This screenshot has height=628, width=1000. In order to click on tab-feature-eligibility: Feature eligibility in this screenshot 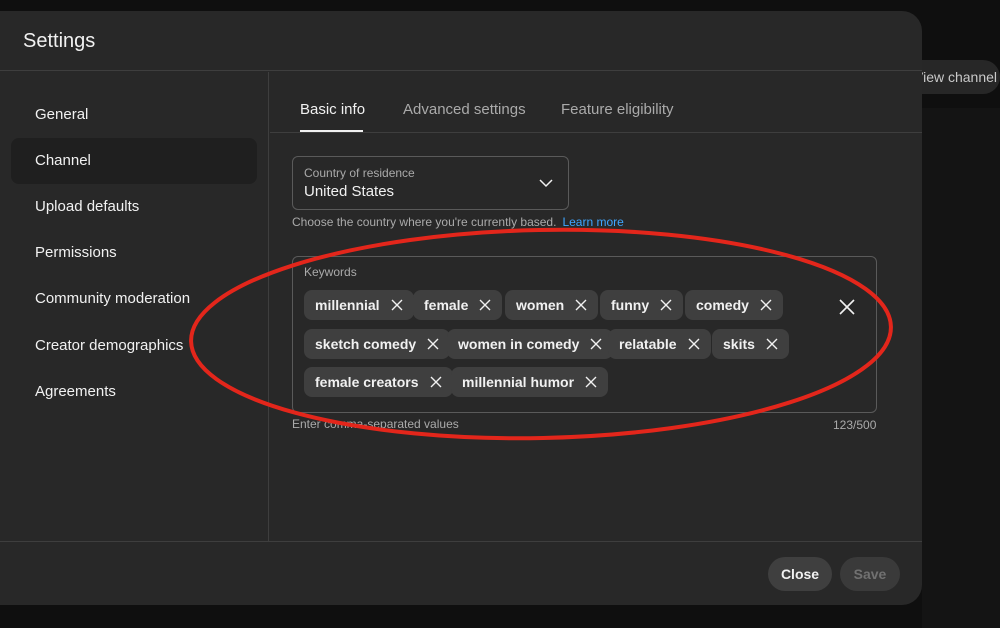, I will do `click(617, 109)`.